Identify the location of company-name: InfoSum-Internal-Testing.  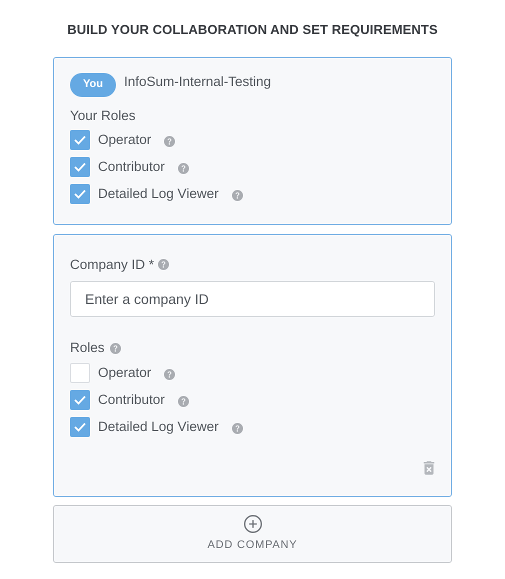
(198, 81).